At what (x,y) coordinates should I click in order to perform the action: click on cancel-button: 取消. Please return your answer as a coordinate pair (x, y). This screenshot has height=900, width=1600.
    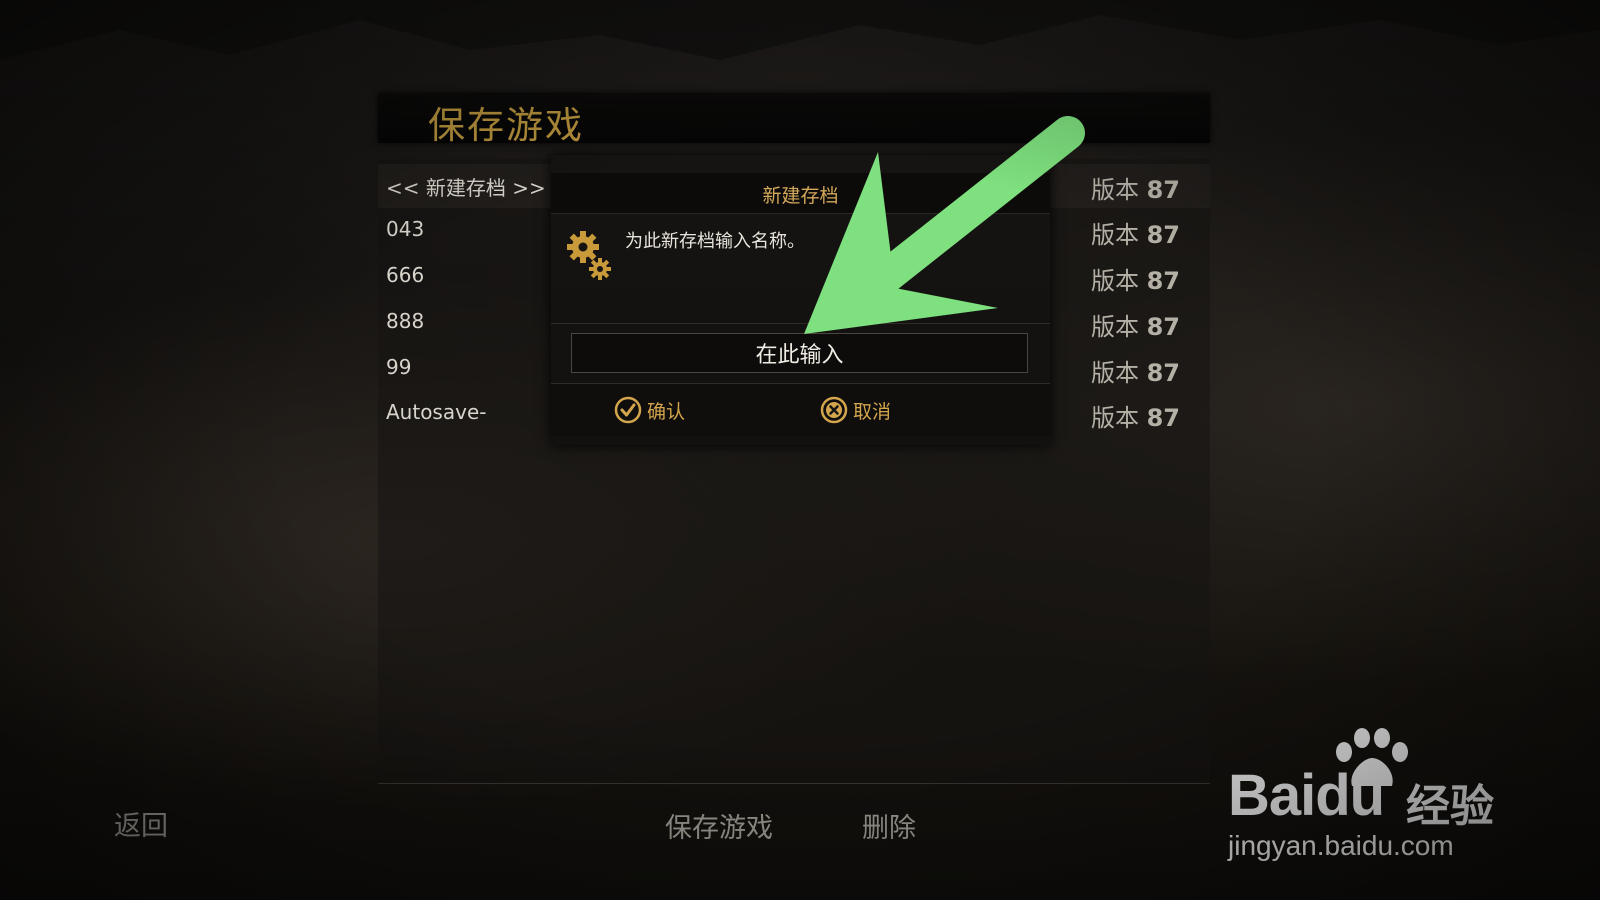
    Looking at the image, I should click on (855, 410).